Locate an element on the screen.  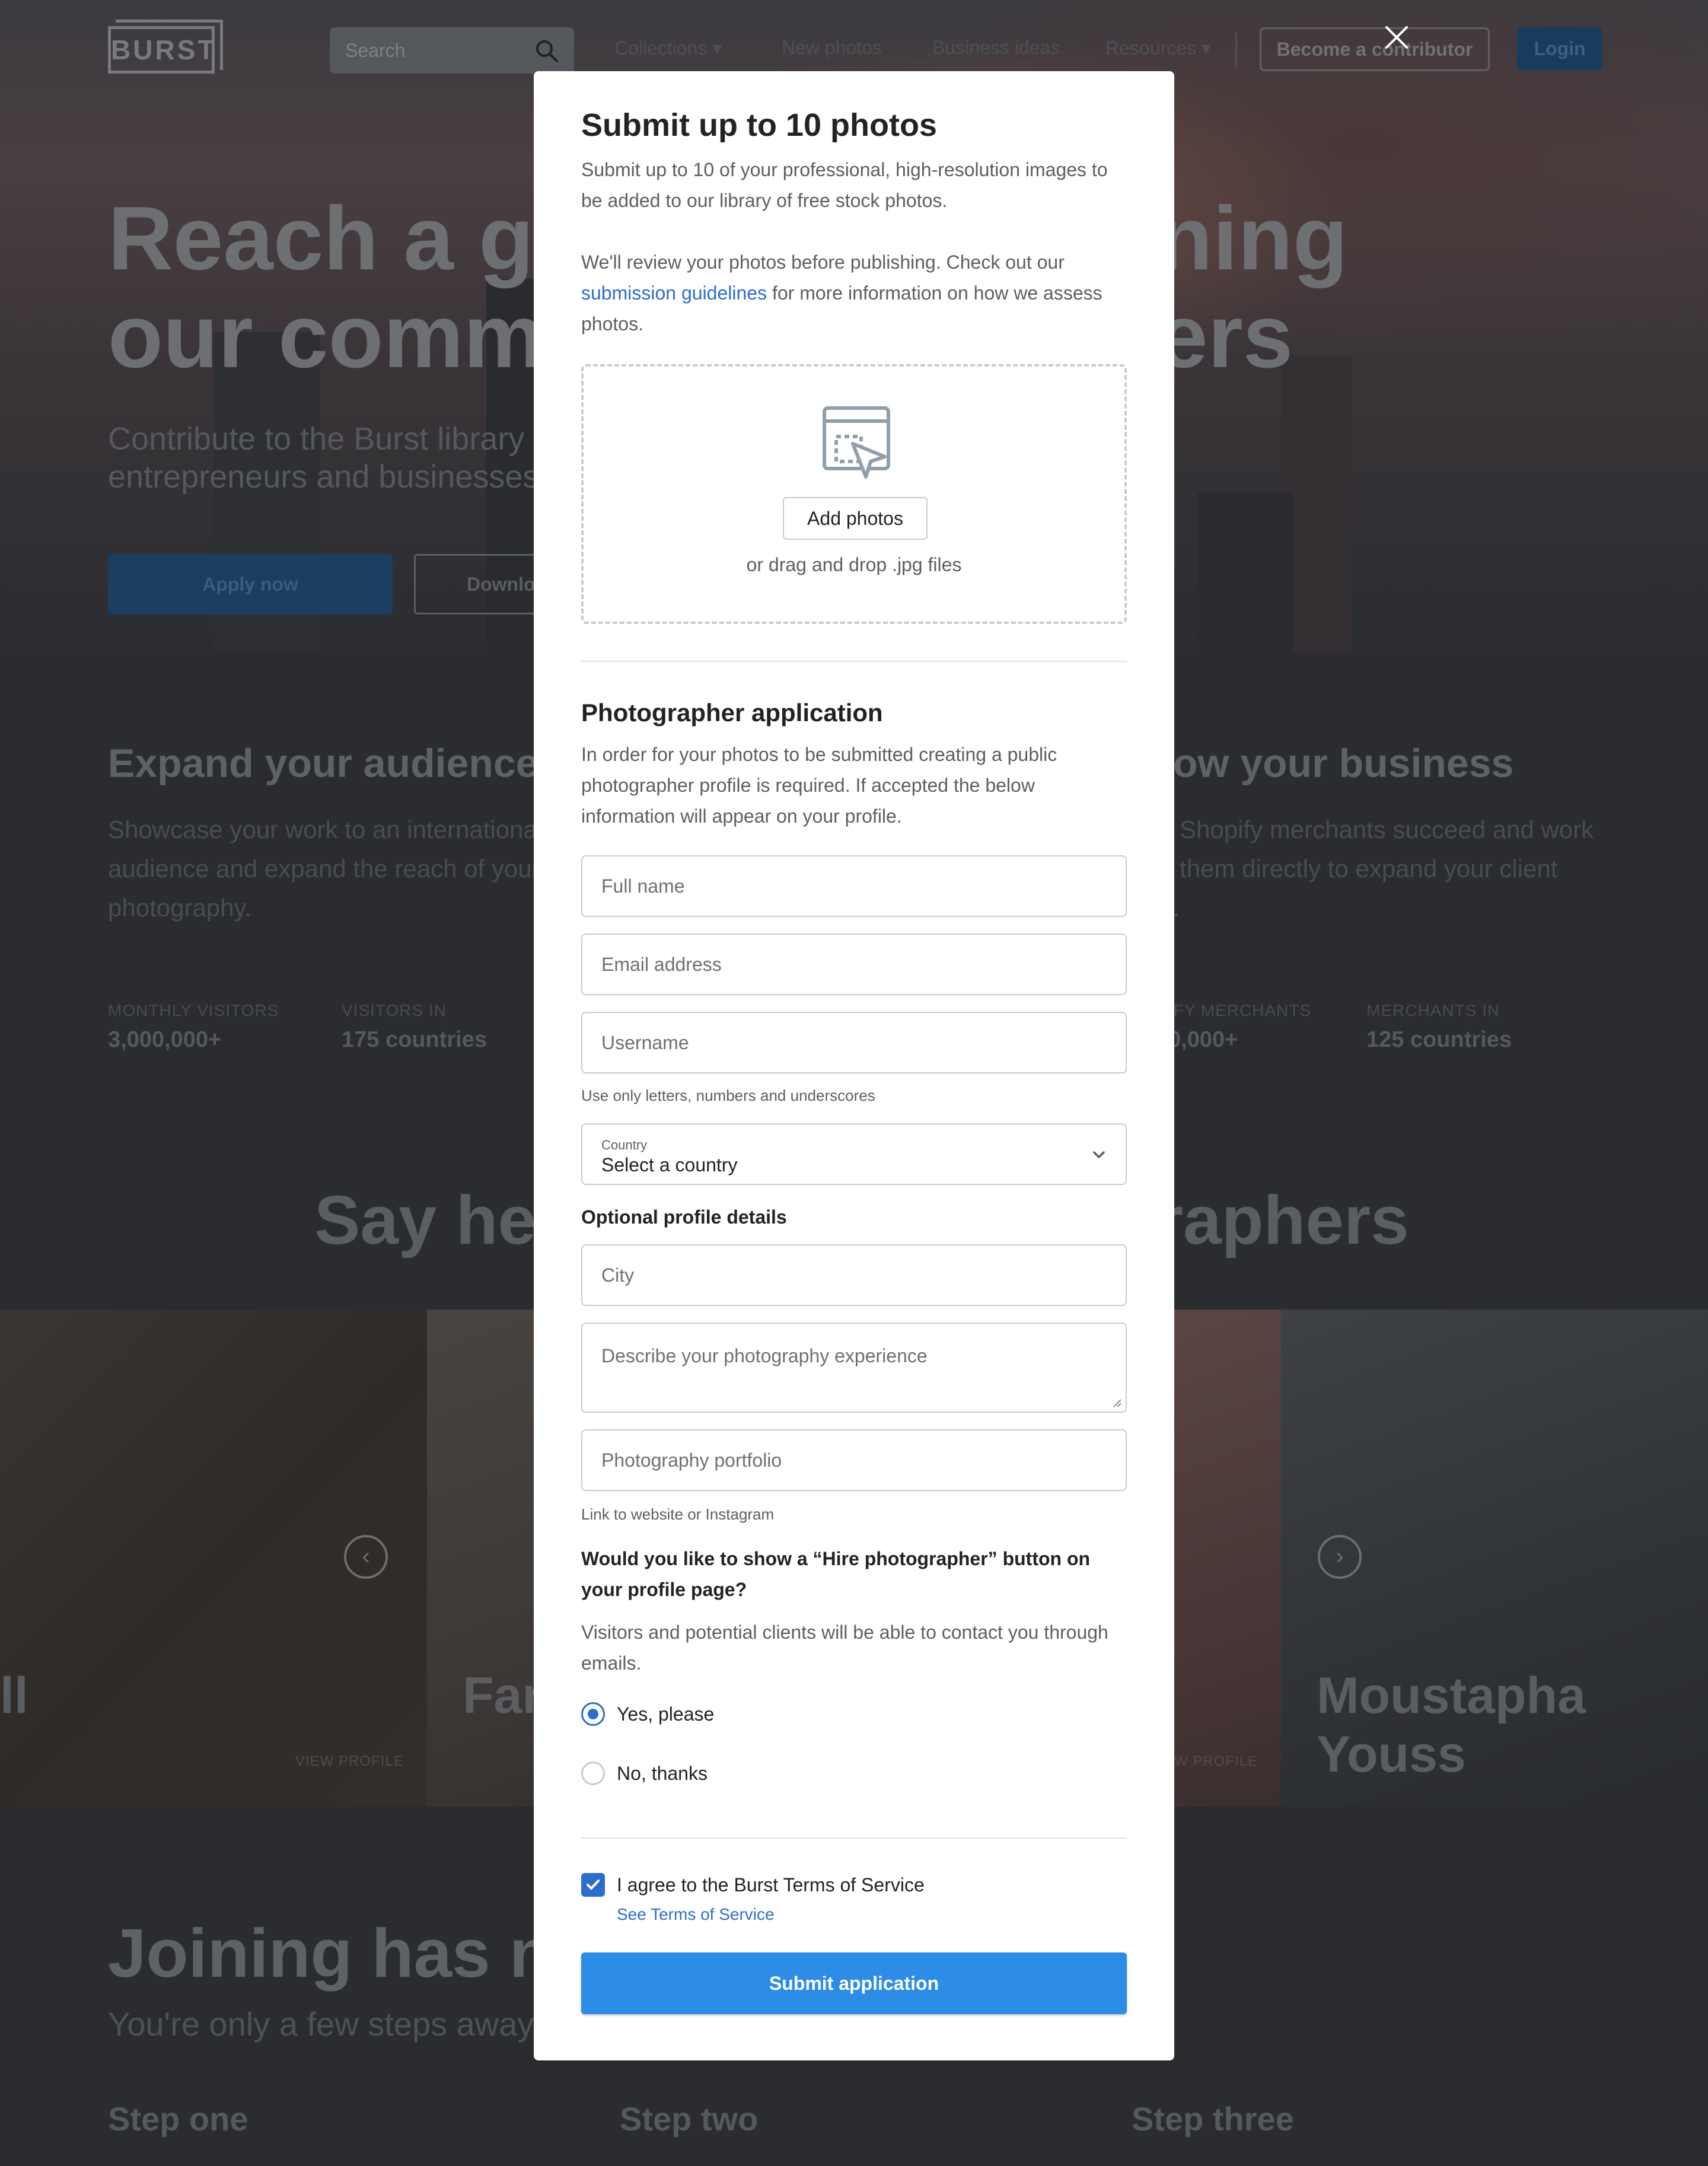
view-profile-link: VIEW PROFILE is located at coordinates (350, 1761).